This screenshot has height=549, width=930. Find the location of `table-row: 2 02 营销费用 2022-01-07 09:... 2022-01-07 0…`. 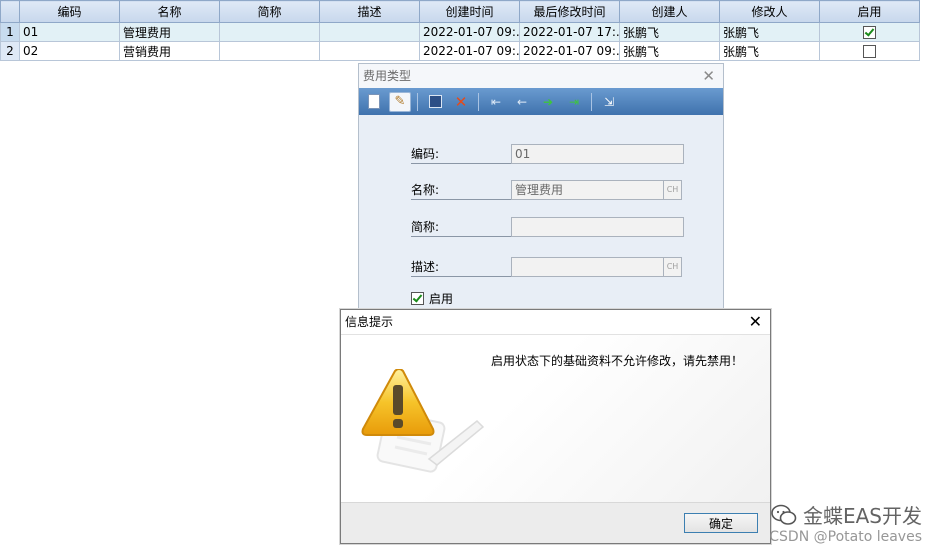

table-row: 2 02 营销费用 2022-01-07 09:... 2022-01-07 0… is located at coordinates (460, 51).